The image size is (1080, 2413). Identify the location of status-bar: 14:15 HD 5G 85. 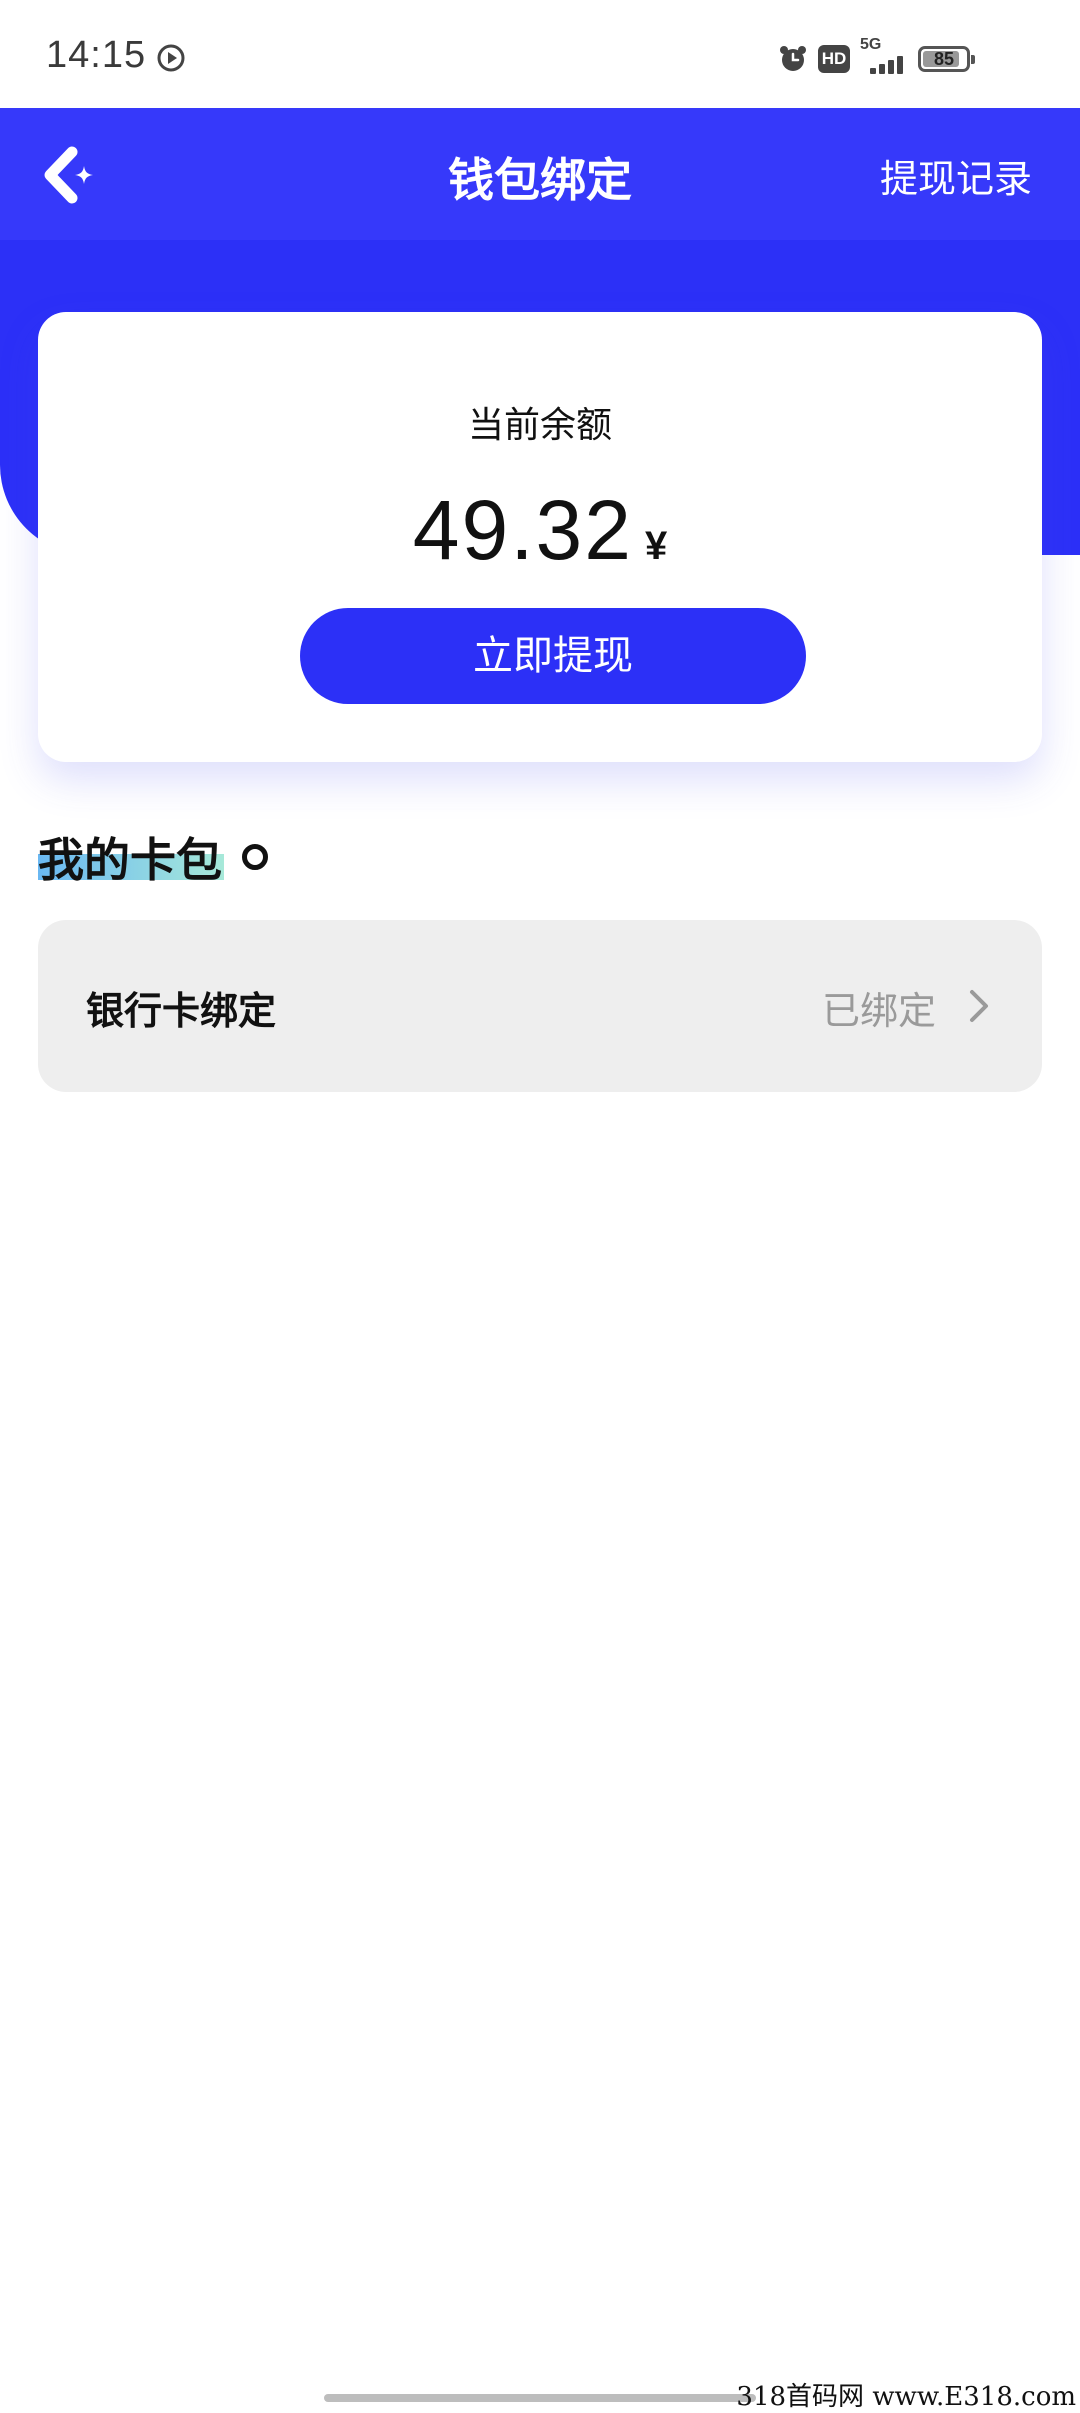
(540, 54).